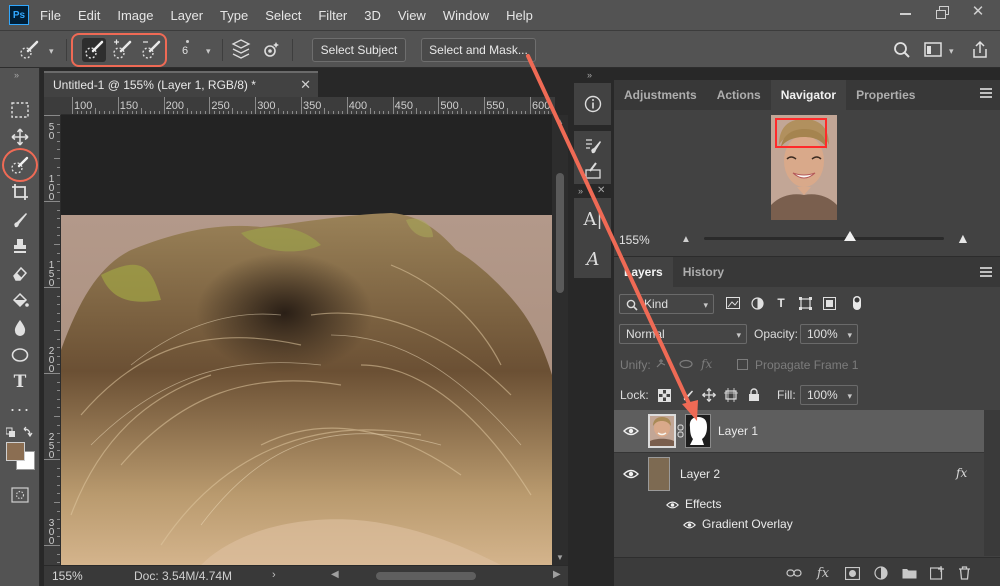 The width and height of the screenshot is (1000, 586). What do you see at coordinates (689, 525) in the screenshot?
I see `gradient-overlay-visibility-eye-icon` at bounding box center [689, 525].